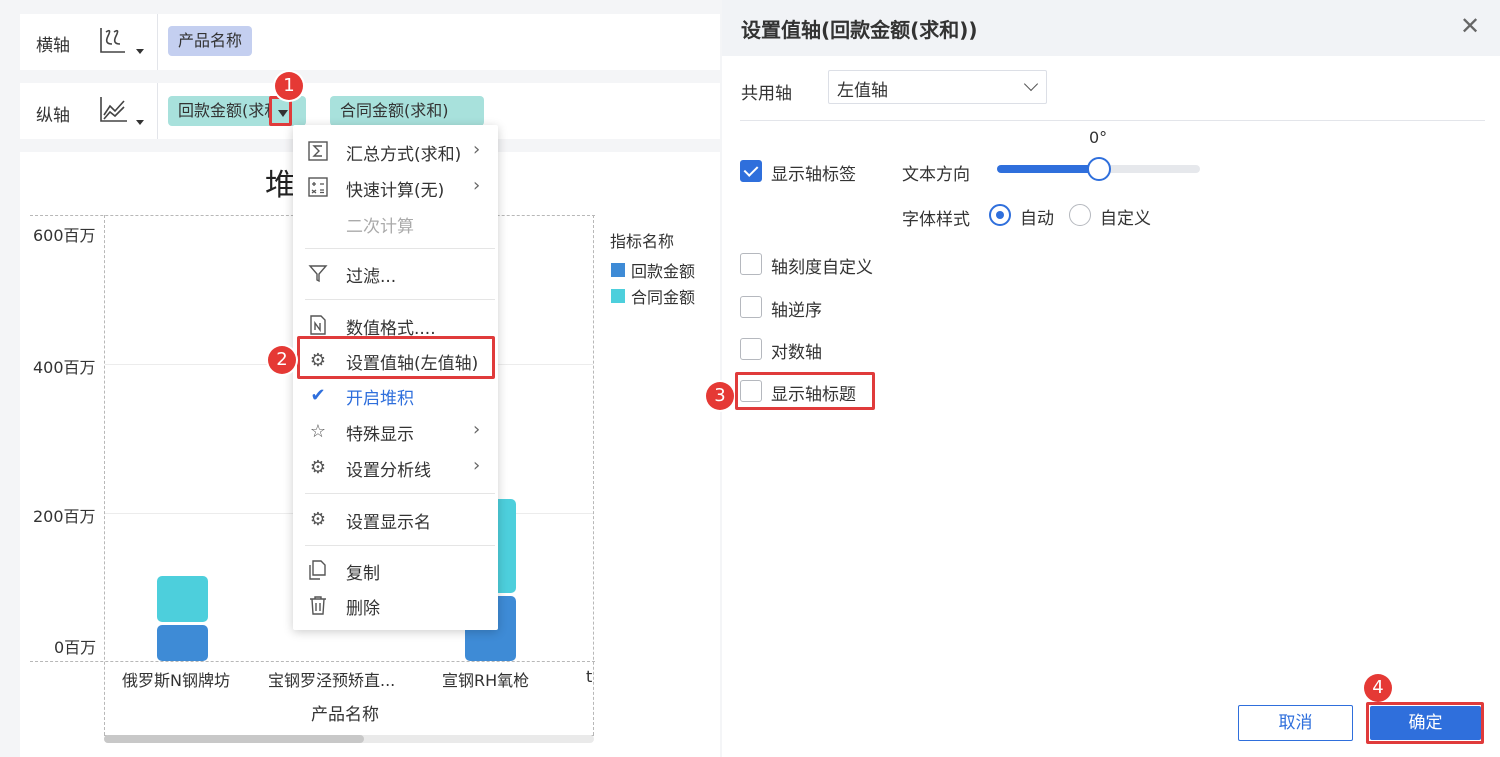 Image resolution: width=1500 pixels, height=757 pixels. What do you see at coordinates (318, 325) in the screenshot?
I see `number-format-icon` at bounding box center [318, 325].